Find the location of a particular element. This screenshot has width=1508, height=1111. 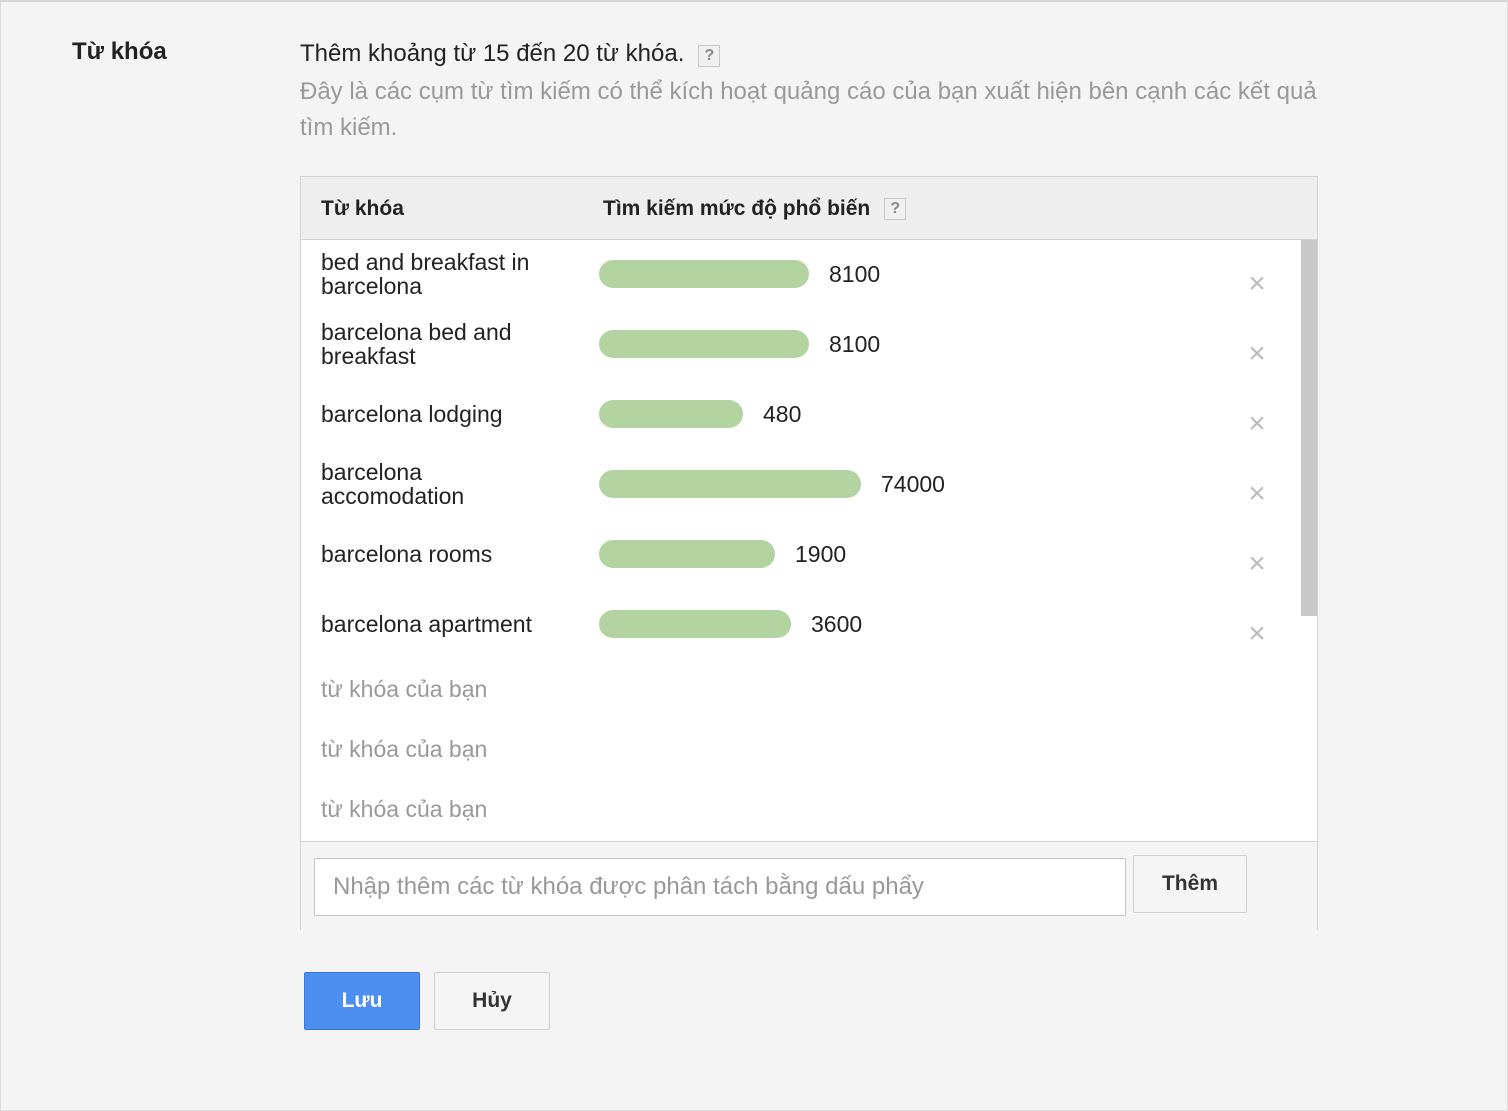

cancel-button: Hủy is located at coordinates (492, 1001).